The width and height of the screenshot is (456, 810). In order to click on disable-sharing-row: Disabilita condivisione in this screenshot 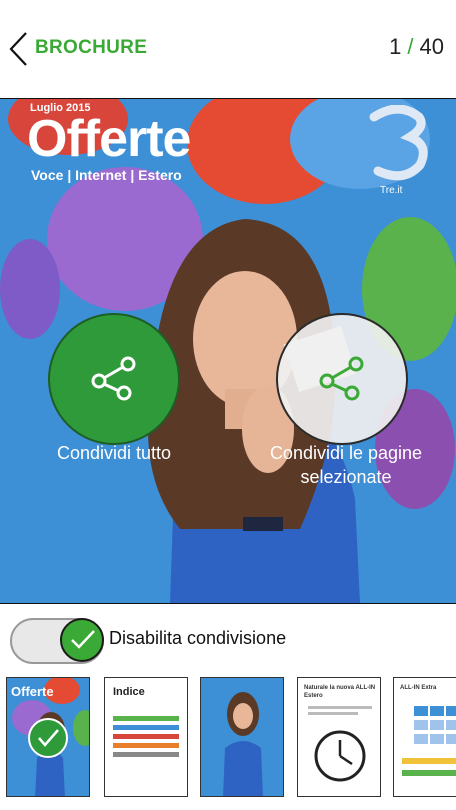, I will do `click(228, 640)`.